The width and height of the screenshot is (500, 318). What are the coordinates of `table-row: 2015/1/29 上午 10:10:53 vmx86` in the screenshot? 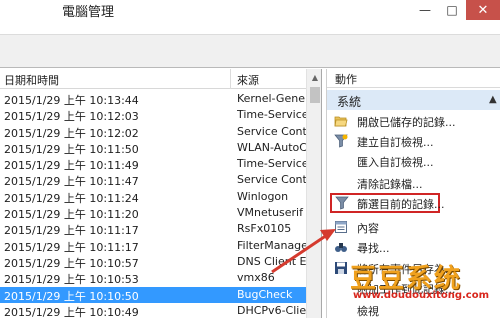 It's located at (153, 278).